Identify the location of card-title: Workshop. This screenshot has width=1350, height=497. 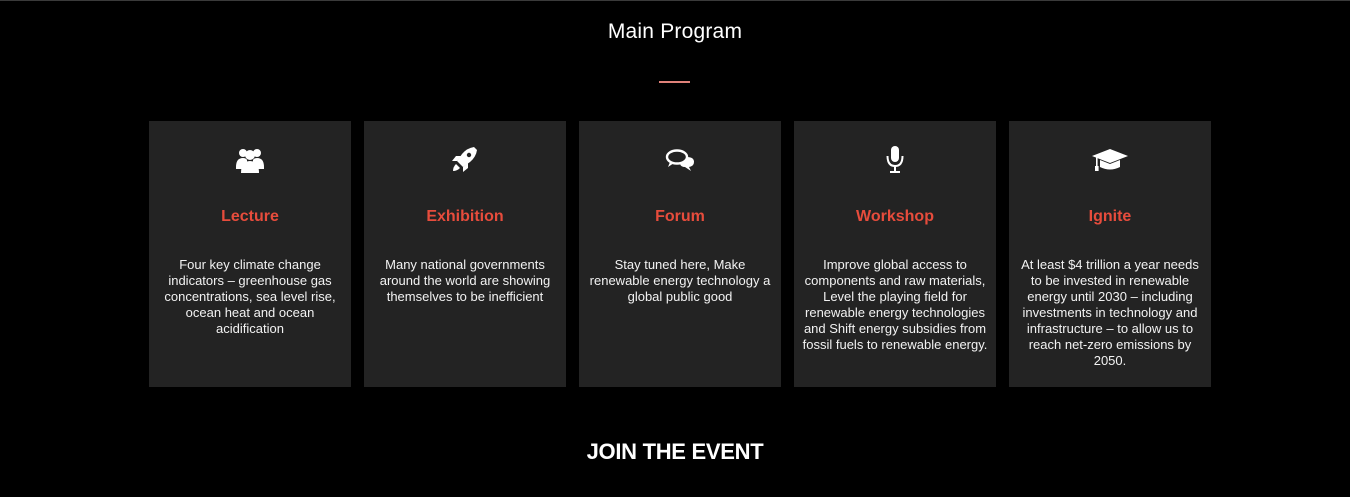
(895, 216).